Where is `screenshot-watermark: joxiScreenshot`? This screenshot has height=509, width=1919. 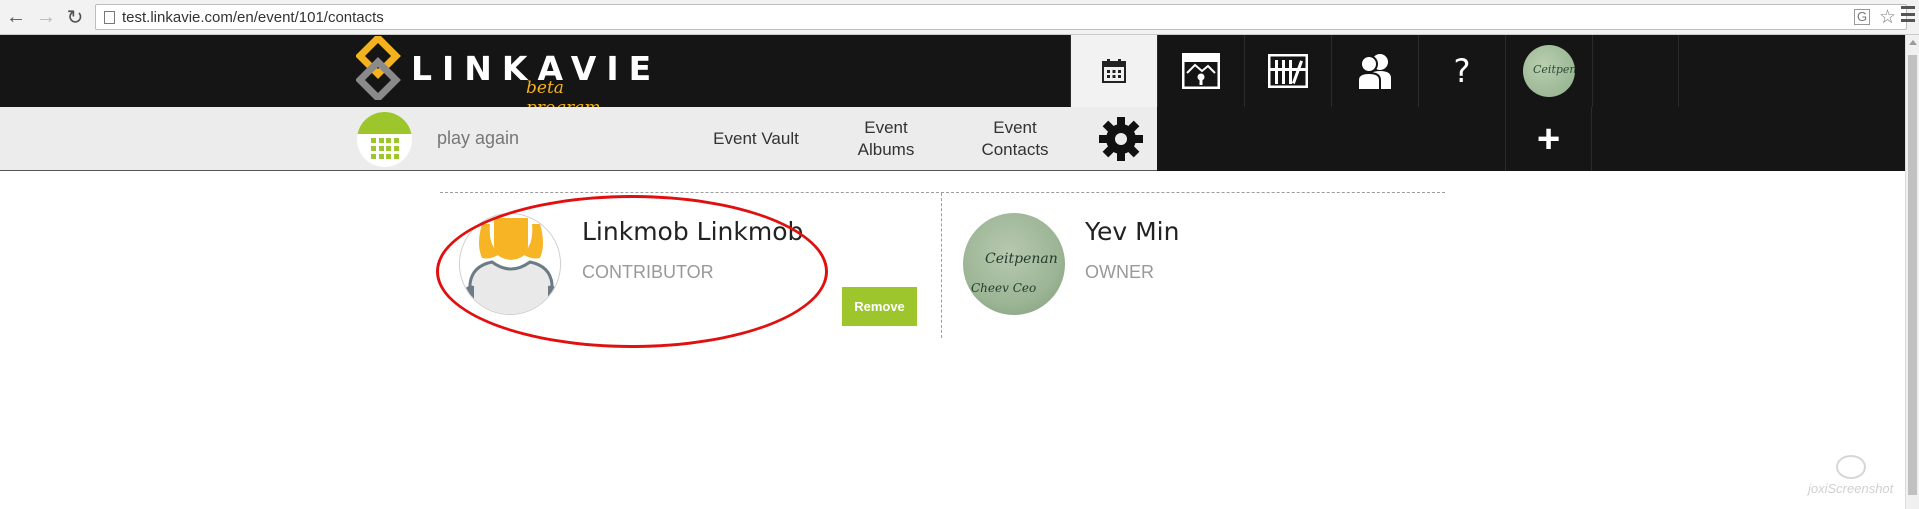
screenshot-watermark: joxiScreenshot is located at coordinates (1852, 480).